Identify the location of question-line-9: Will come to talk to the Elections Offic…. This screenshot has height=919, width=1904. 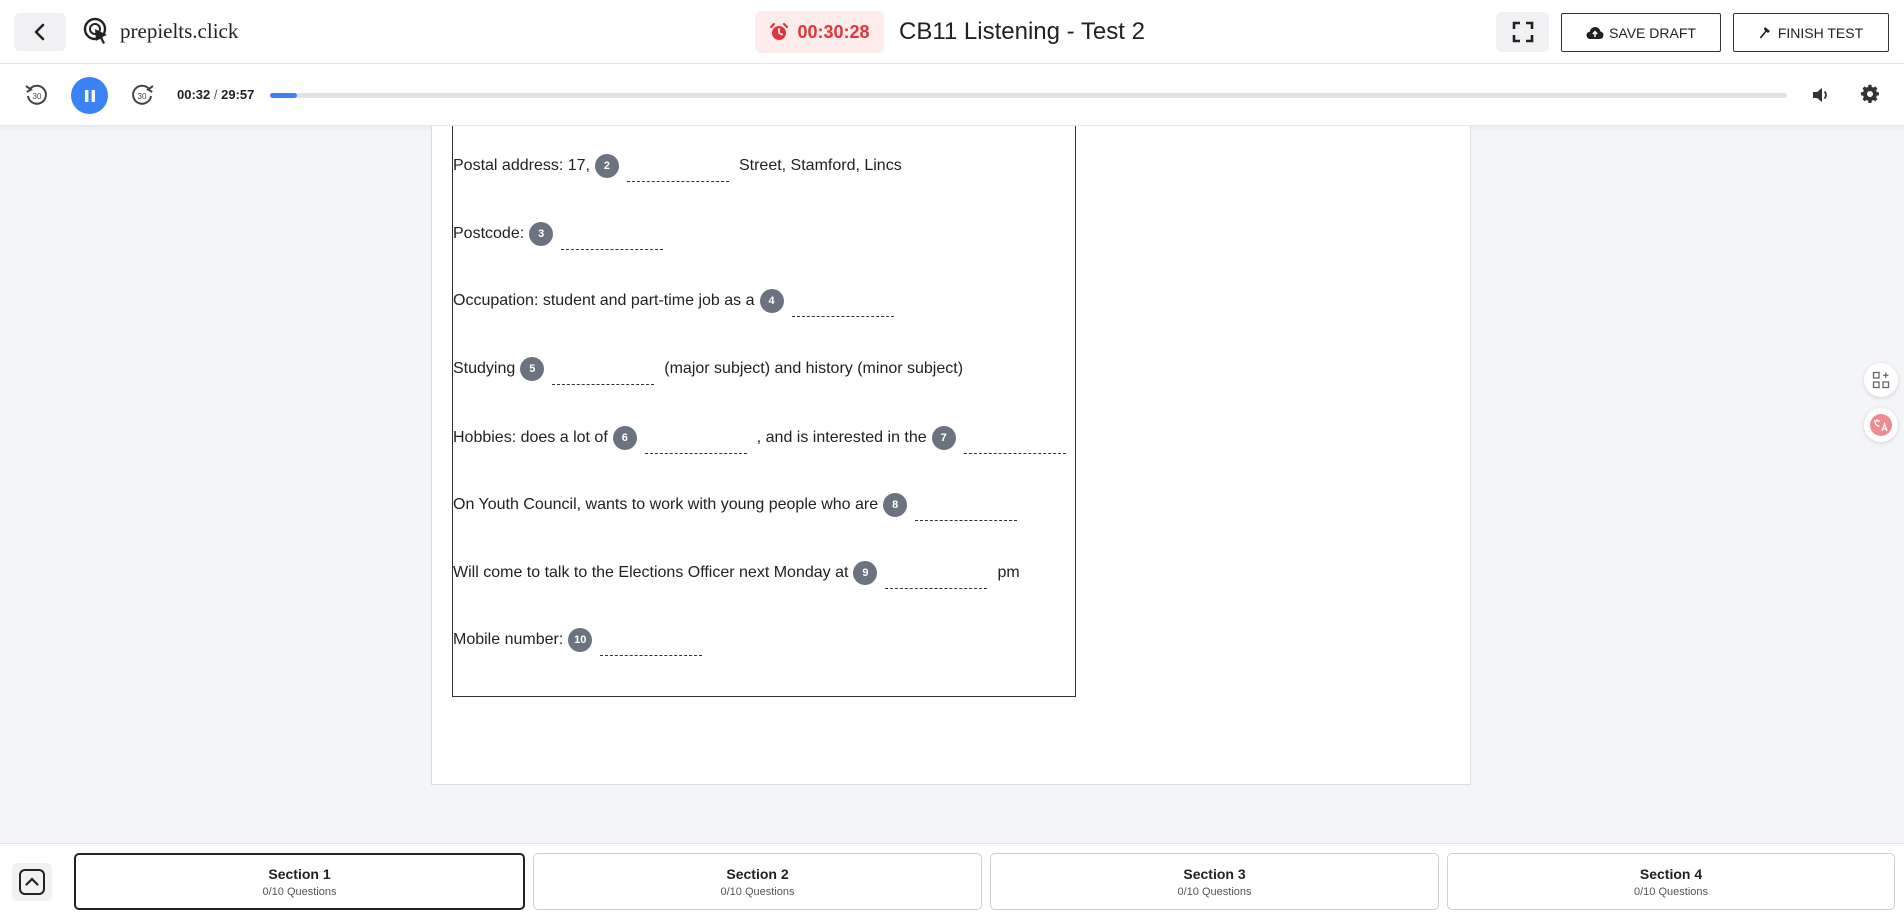
(736, 575).